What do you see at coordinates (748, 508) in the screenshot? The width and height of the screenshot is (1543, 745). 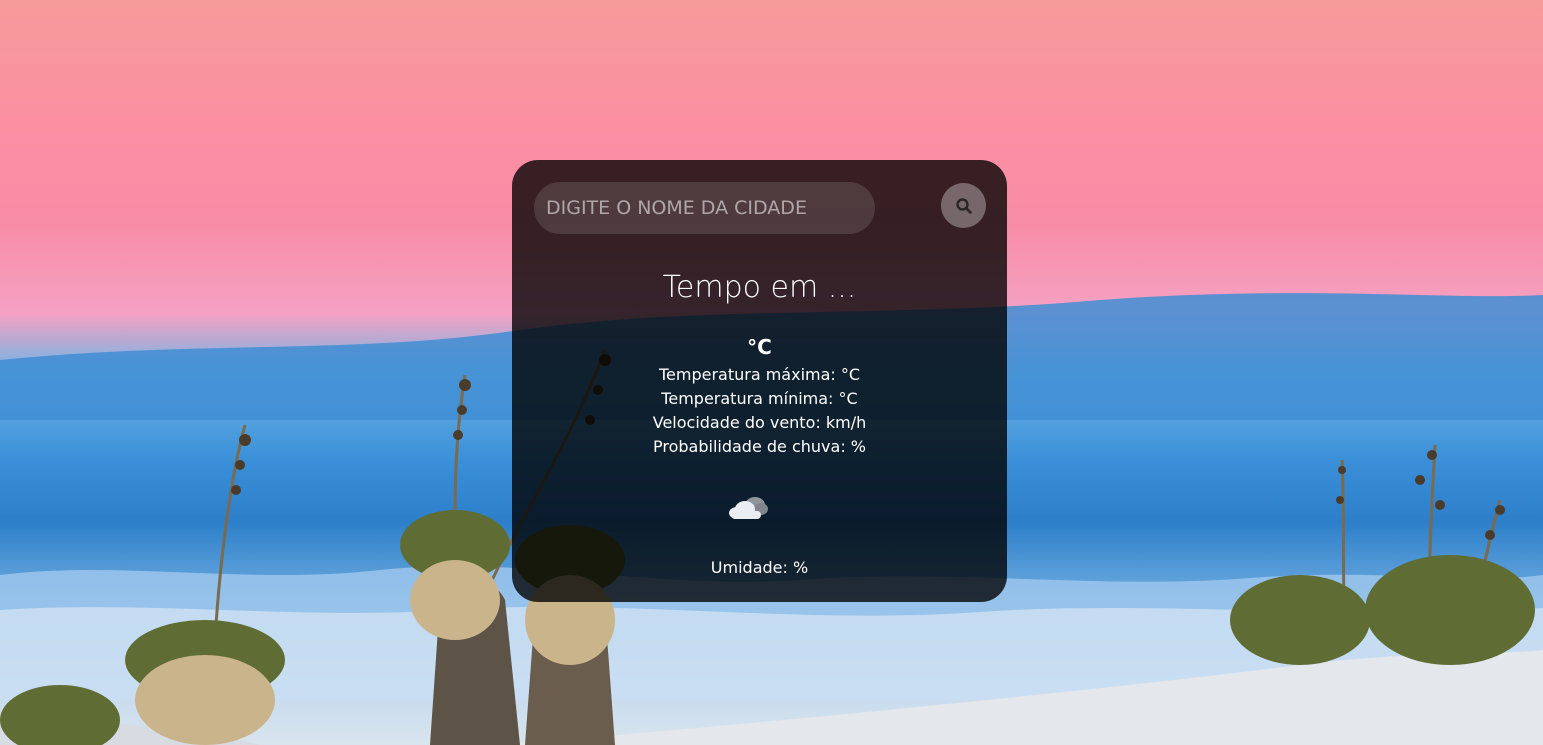 I see `cloud-icon` at bounding box center [748, 508].